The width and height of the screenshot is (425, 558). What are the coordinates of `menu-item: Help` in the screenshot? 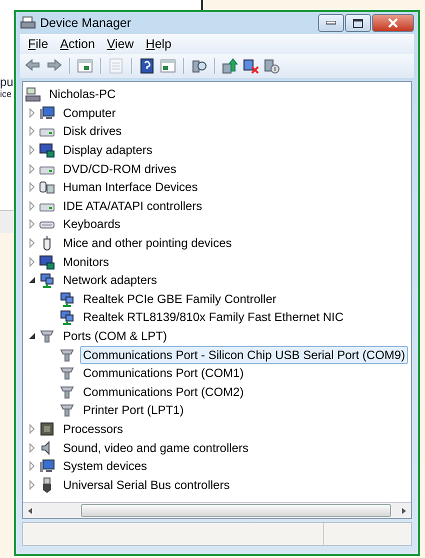 It's located at (159, 44).